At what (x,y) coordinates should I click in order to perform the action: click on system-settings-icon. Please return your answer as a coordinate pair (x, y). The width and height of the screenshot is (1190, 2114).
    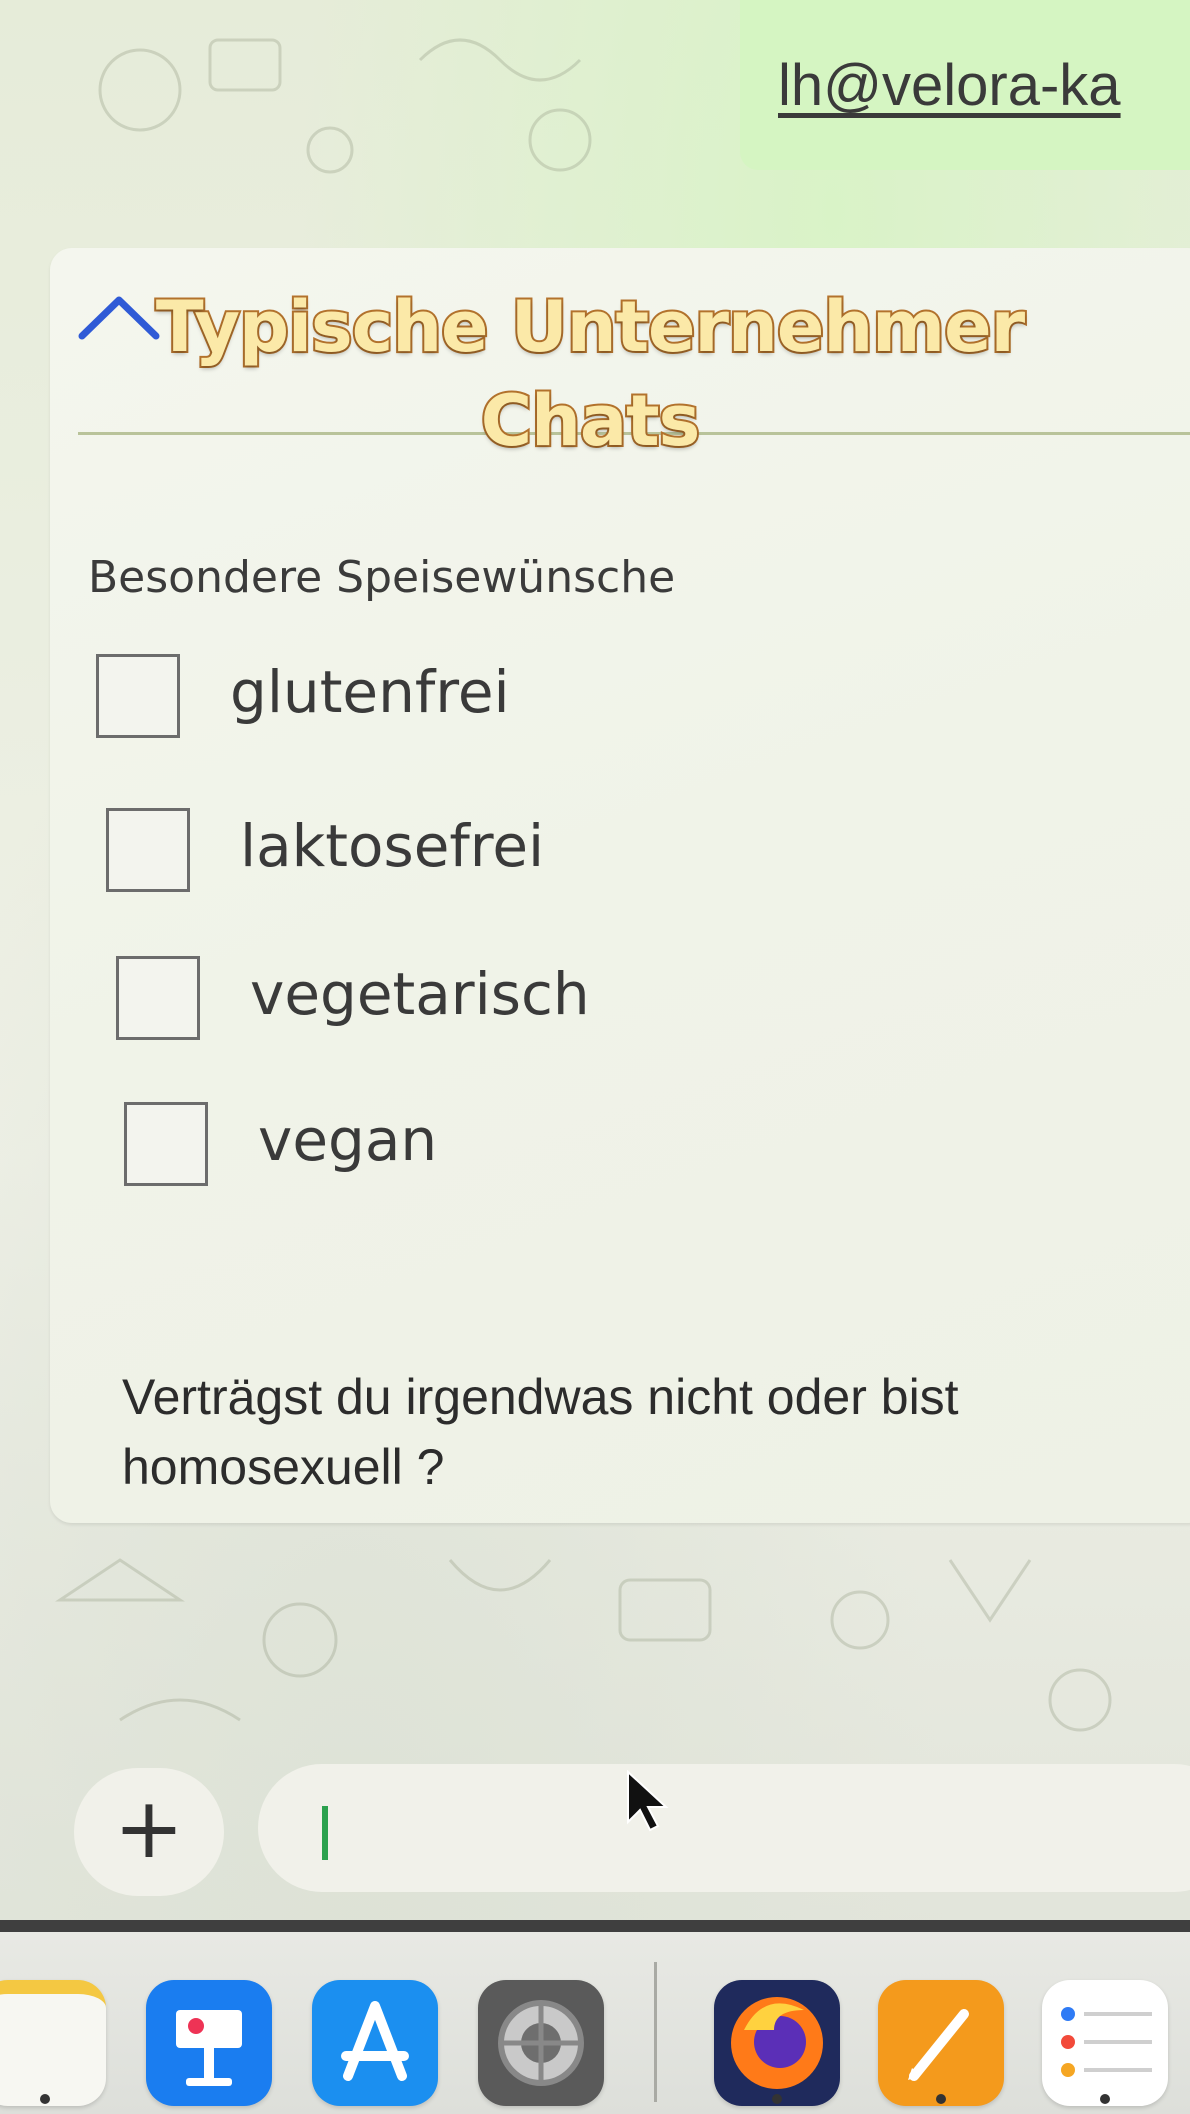
    Looking at the image, I should click on (541, 2043).